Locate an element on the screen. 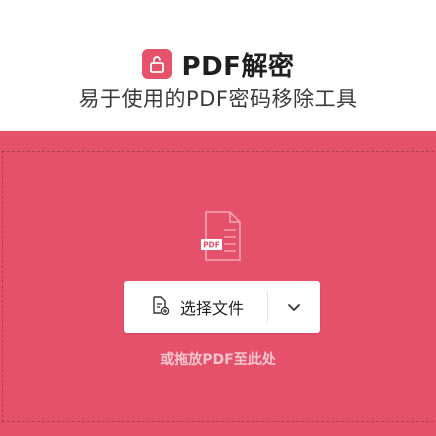 The width and height of the screenshot is (436, 436). page-title: PDF解密 is located at coordinates (238, 66).